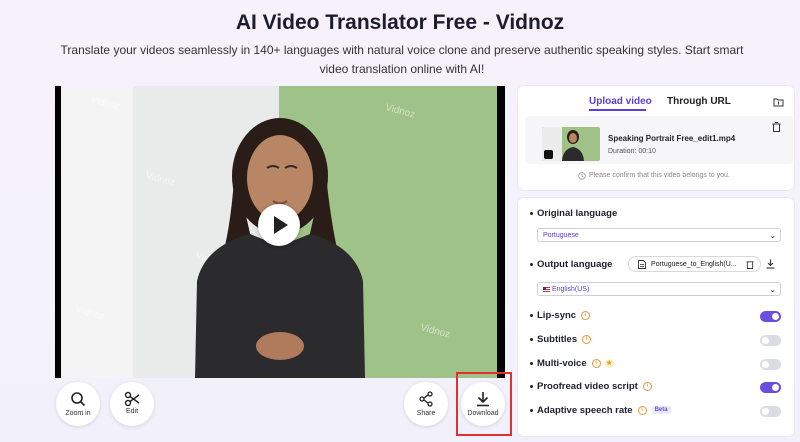  Describe the element at coordinates (546, 289) in the screenshot. I see `us-flag-icon` at that location.